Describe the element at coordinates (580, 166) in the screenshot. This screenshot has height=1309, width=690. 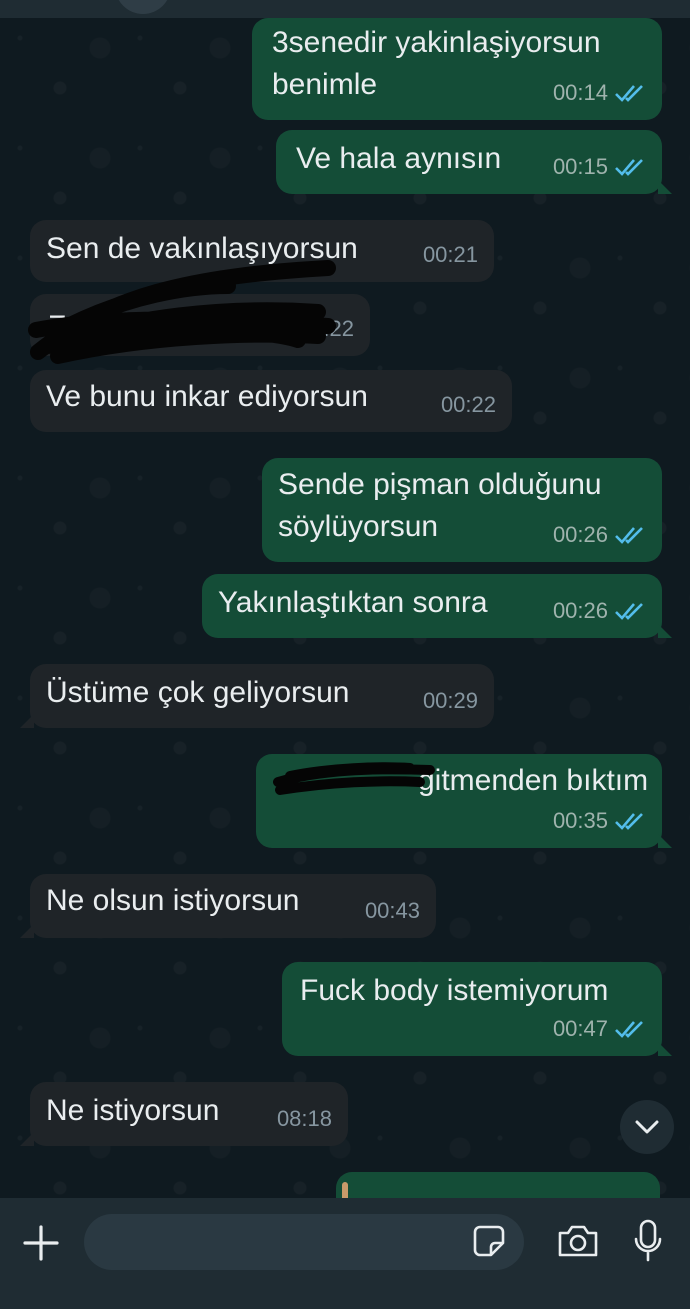
I see `message-time: 00:15` at that location.